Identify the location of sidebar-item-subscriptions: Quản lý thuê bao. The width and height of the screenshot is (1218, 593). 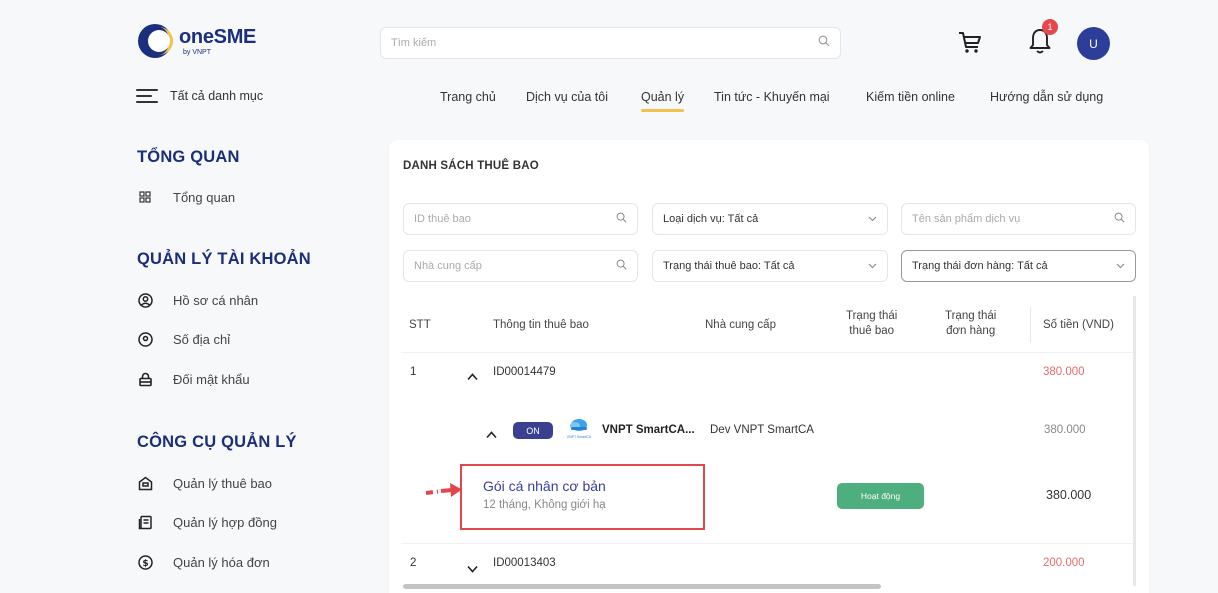
(204, 483).